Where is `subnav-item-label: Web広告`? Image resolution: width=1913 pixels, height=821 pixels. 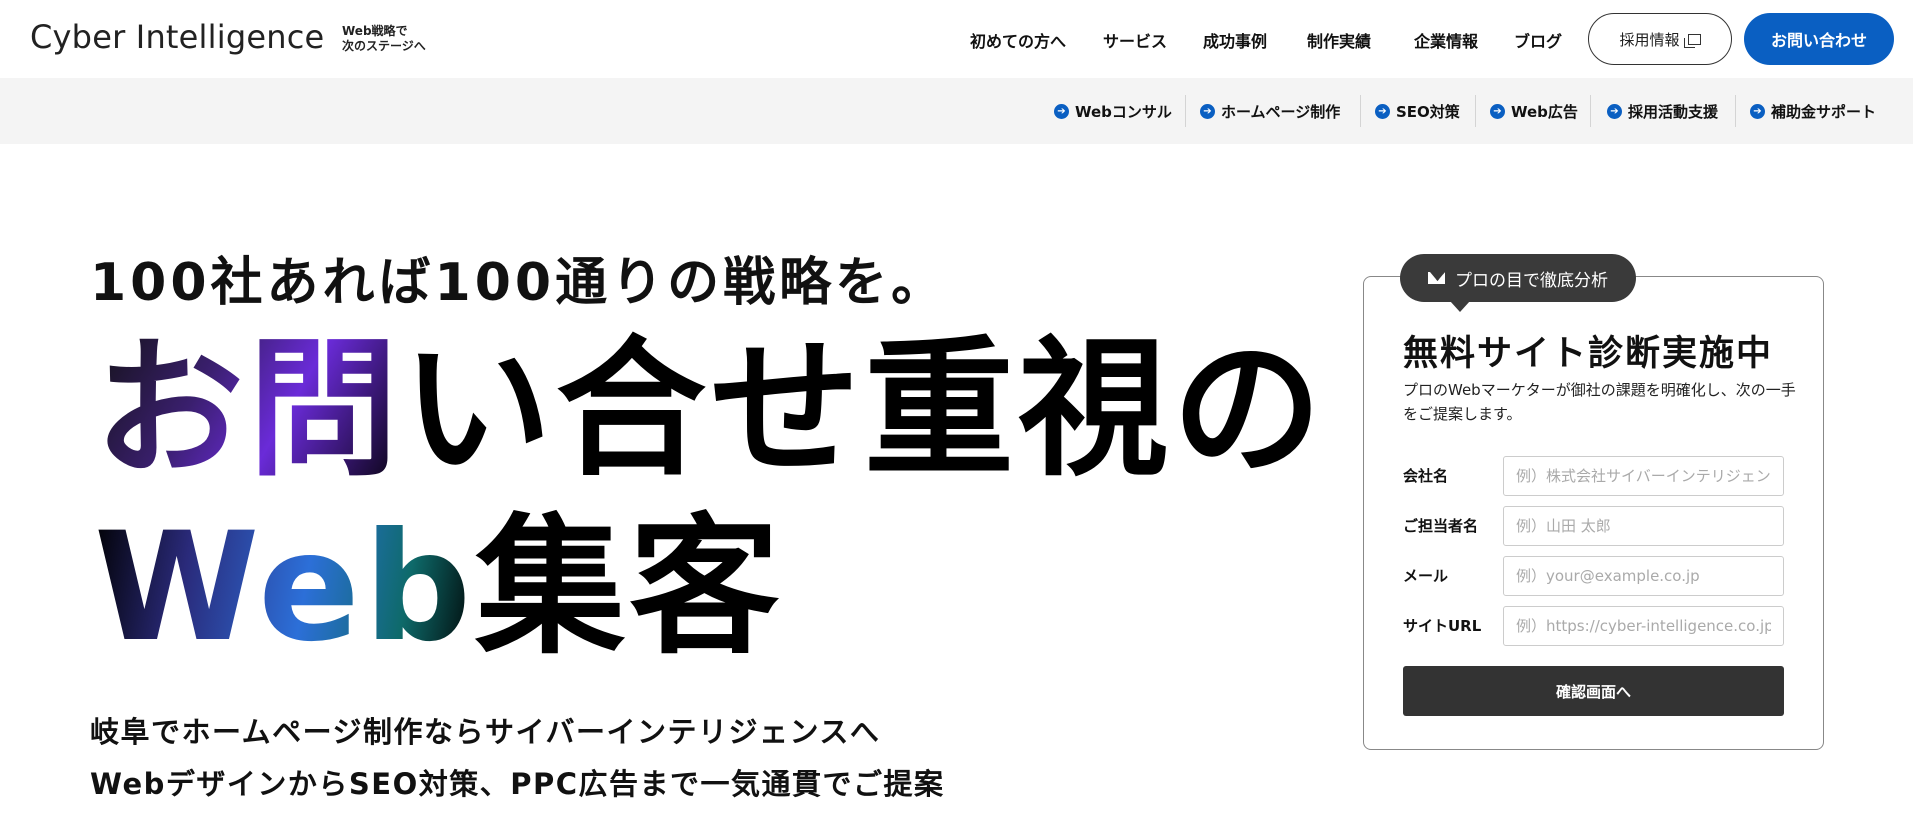
subnav-item-label: Web広告 is located at coordinates (1544, 112).